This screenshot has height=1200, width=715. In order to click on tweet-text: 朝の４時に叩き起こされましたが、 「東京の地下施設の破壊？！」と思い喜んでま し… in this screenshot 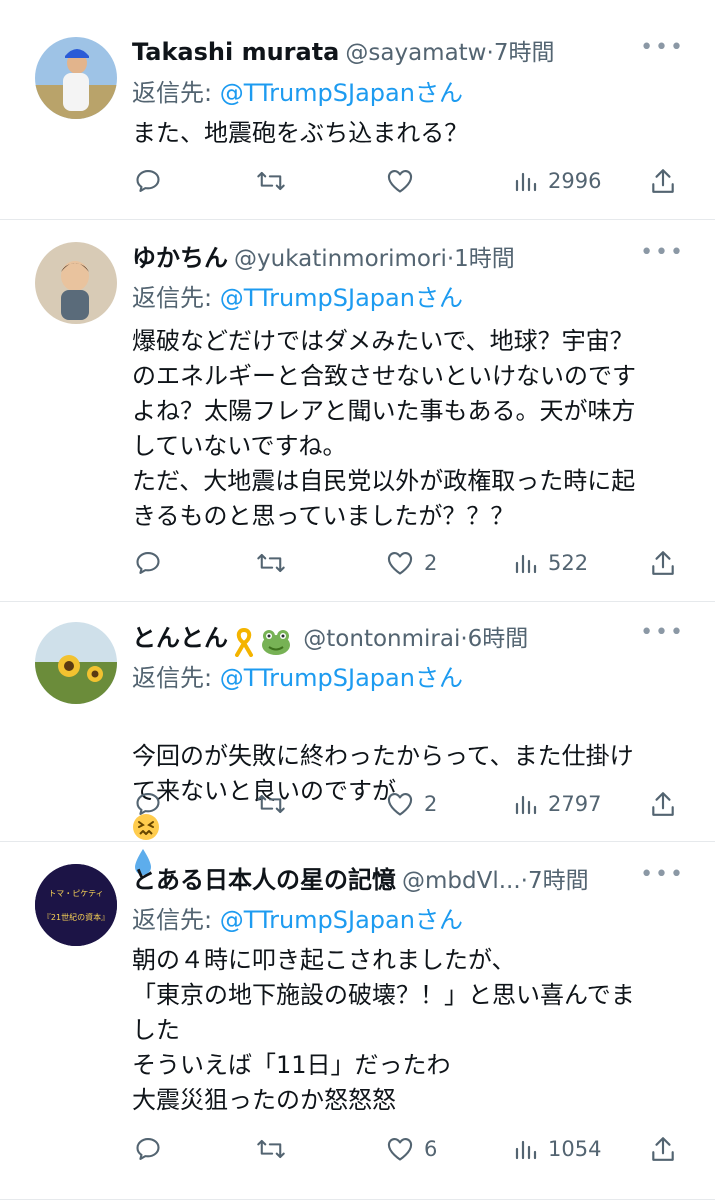, I will do `click(383, 1030)`.